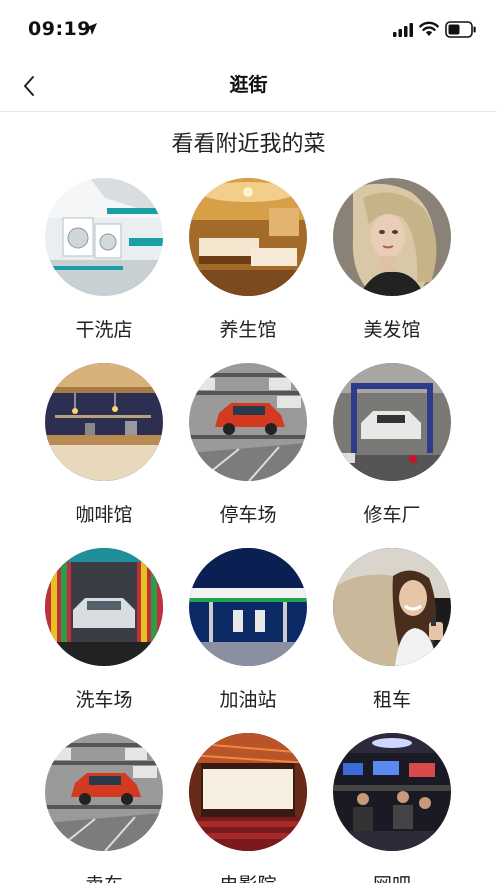 This screenshot has width=497, height=883. What do you see at coordinates (248, 877) in the screenshot?
I see `category-label: 电影院` at bounding box center [248, 877].